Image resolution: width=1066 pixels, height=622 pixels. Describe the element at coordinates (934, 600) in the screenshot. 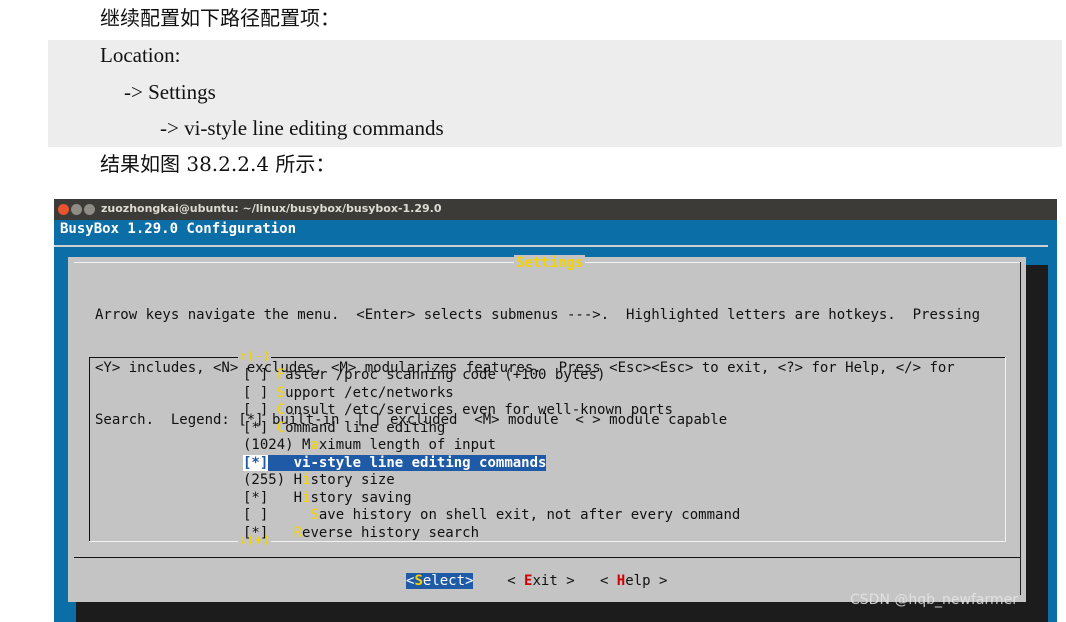

I see `watermark: CSDN @hqb_newfarmer` at that location.